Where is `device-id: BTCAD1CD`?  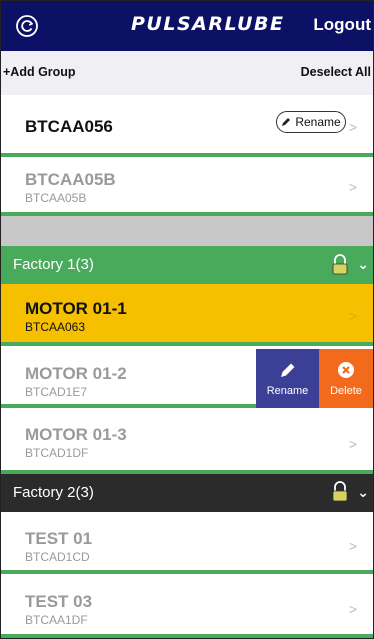
device-id: BTCAD1CD is located at coordinates (57, 557).